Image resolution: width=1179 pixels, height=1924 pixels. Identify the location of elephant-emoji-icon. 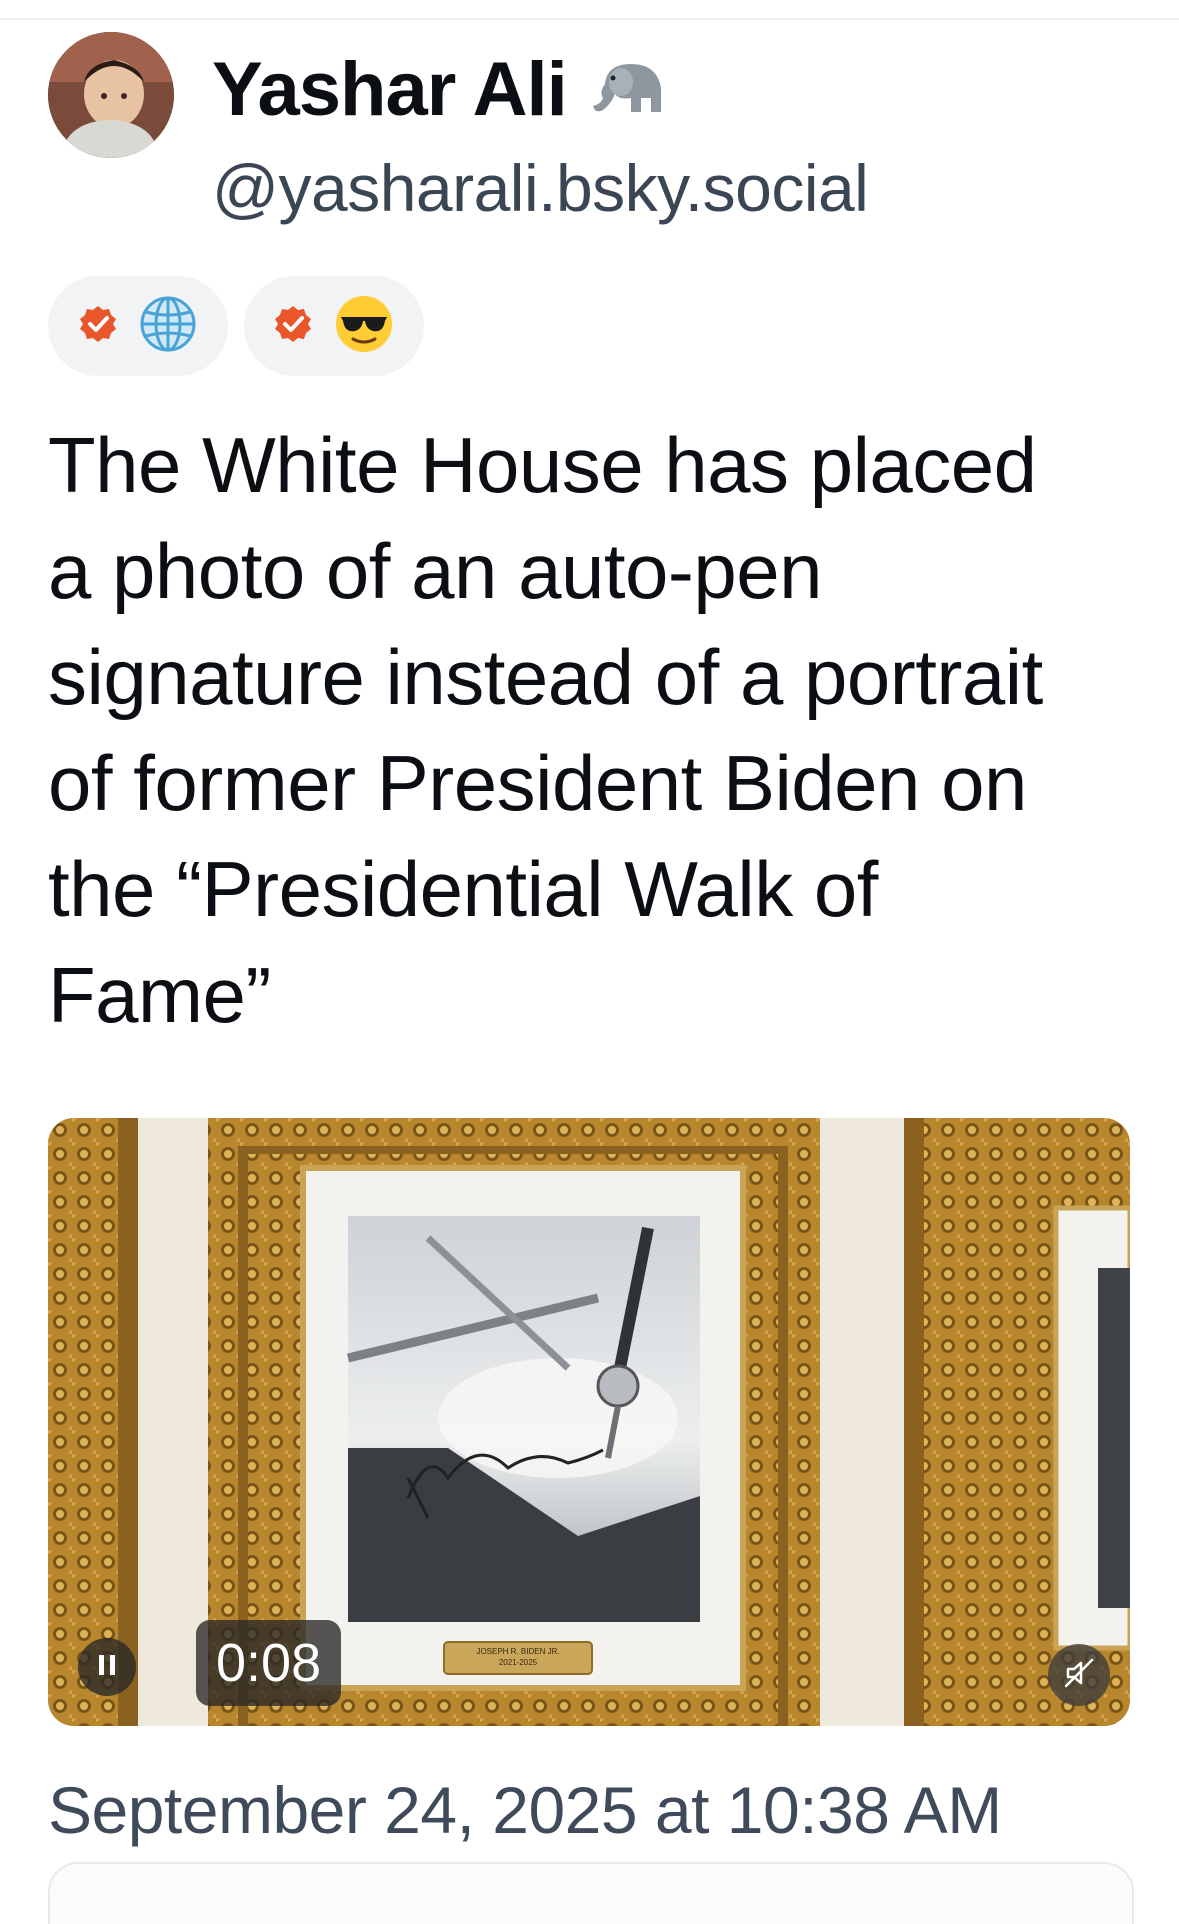
(629, 89).